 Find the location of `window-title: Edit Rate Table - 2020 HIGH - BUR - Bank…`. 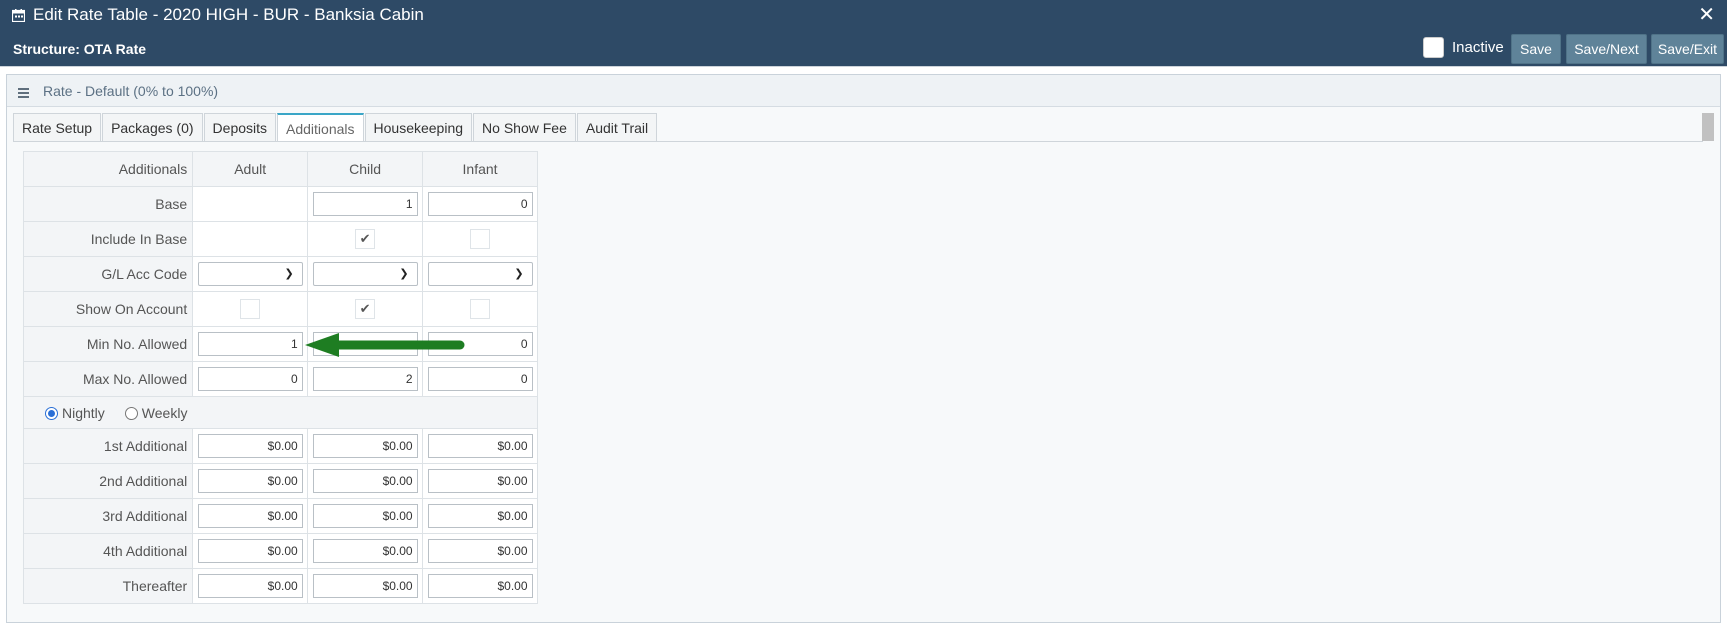

window-title: Edit Rate Table - 2020 HIGH - BUR - Bank… is located at coordinates (218, 15).